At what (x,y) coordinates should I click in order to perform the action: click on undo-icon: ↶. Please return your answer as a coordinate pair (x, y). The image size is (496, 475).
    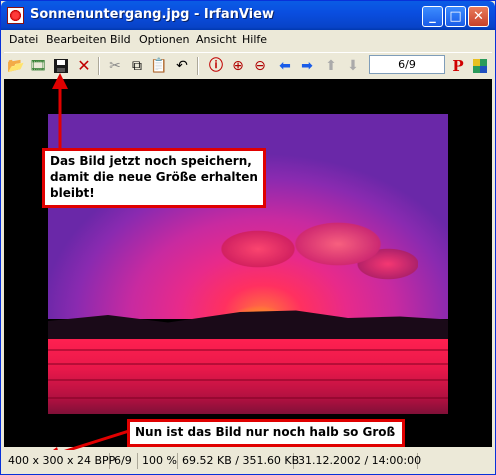
    Looking at the image, I should click on (182, 66).